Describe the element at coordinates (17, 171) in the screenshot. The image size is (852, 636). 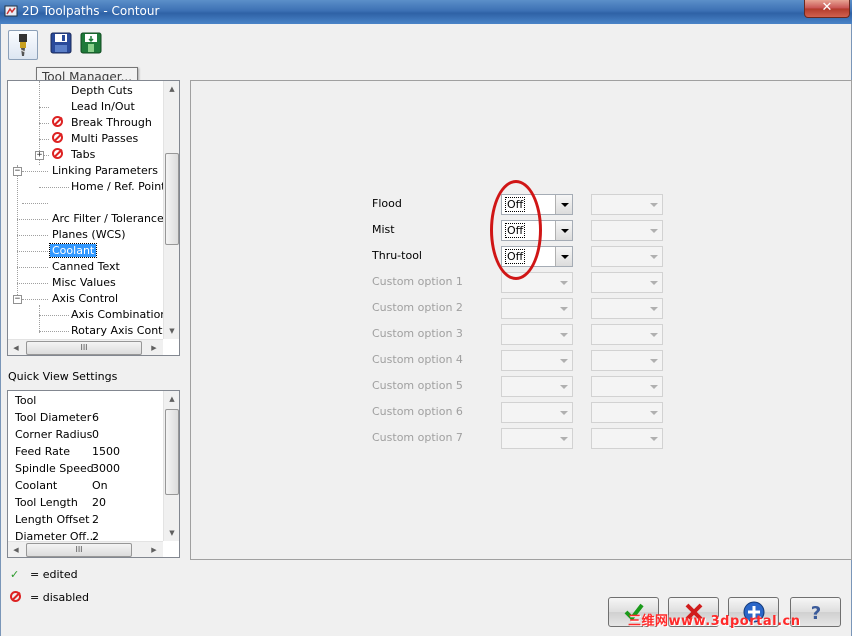
I see `collapse-linking-icon: −` at that location.